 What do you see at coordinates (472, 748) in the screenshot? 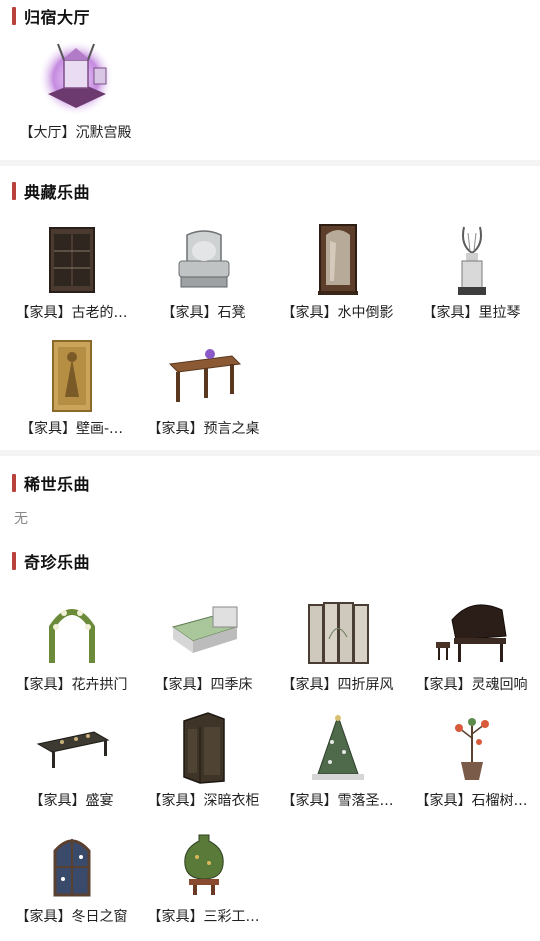
I see `pomegranate-tree-icon` at bounding box center [472, 748].